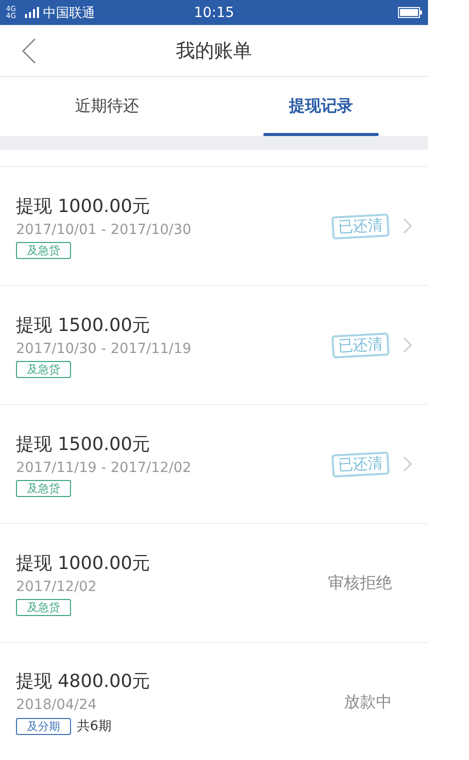 This screenshot has height=760, width=469. I want to click on record-date: 2018/04/24, so click(57, 705).